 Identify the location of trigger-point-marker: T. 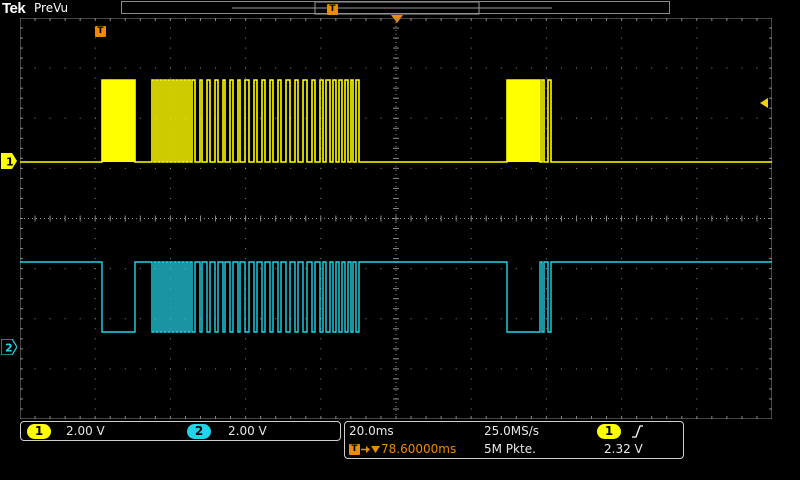
(100, 31).